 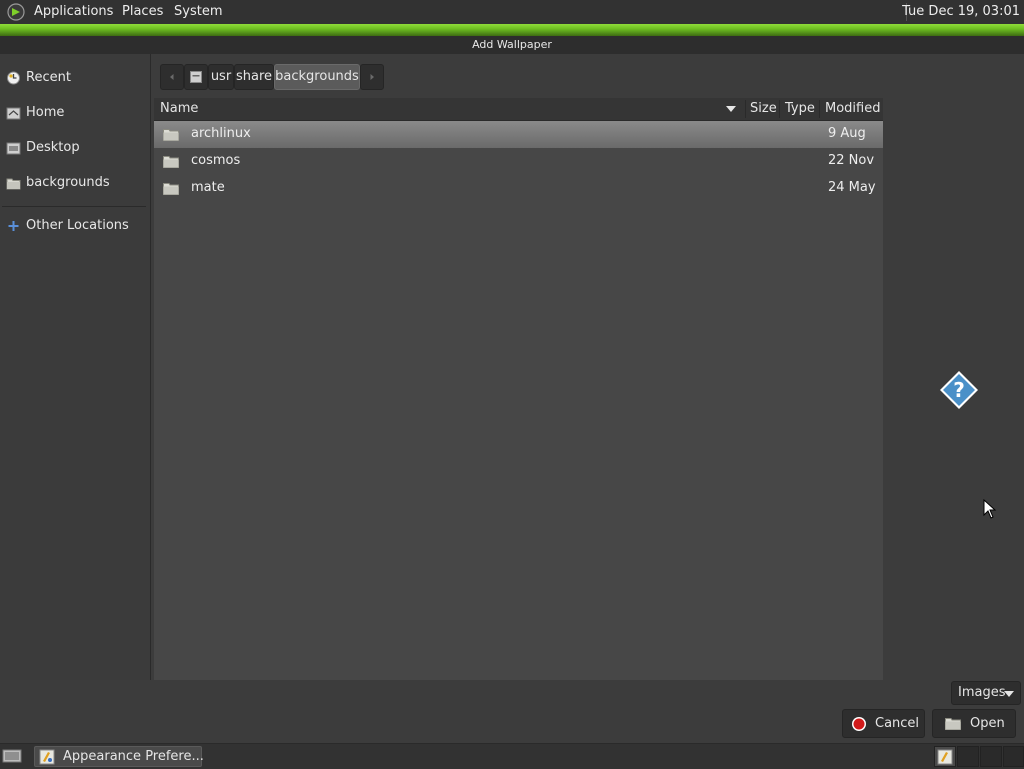 I want to click on accent-bar, so click(x=512, y=30).